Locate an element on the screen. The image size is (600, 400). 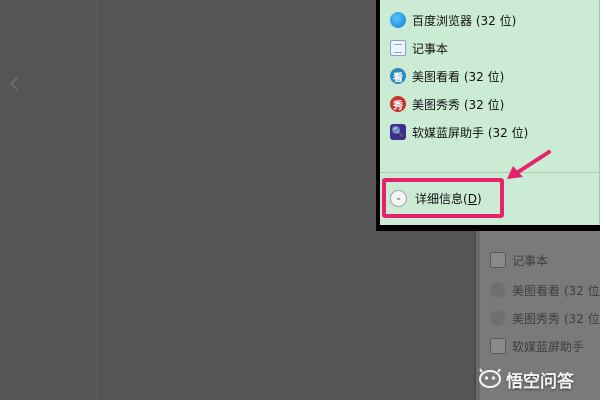
background-list-item-label: 软媒蓝屏助手 is located at coordinates (548, 346).